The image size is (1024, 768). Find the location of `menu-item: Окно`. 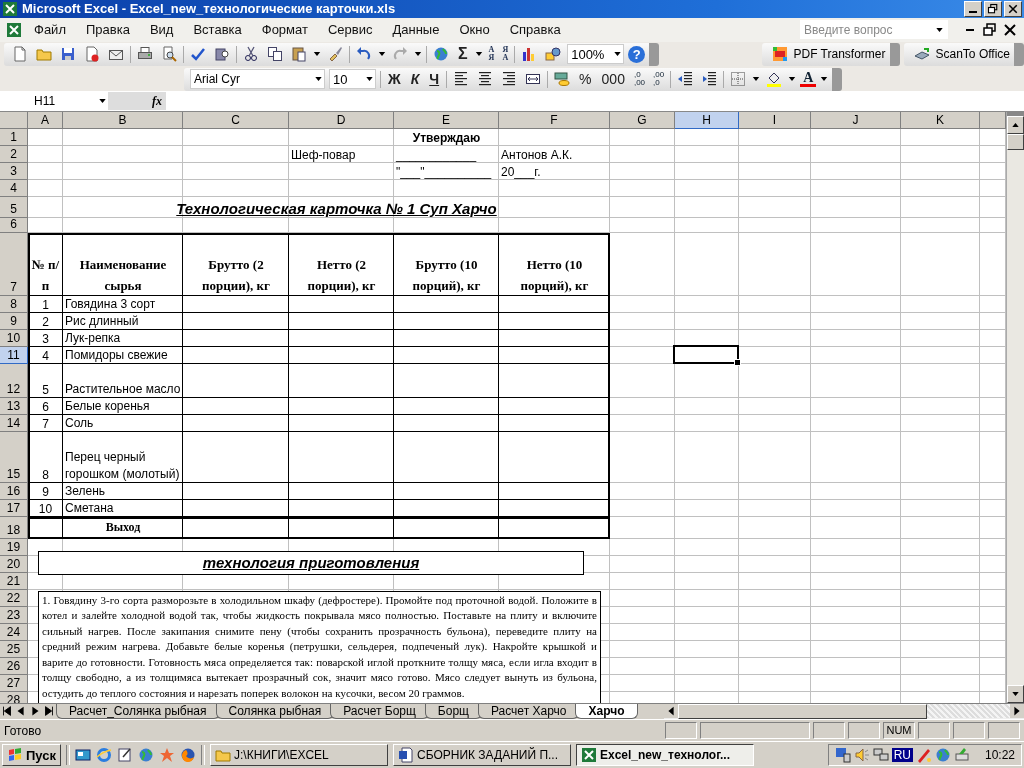

menu-item: Окно is located at coordinates (474, 30).